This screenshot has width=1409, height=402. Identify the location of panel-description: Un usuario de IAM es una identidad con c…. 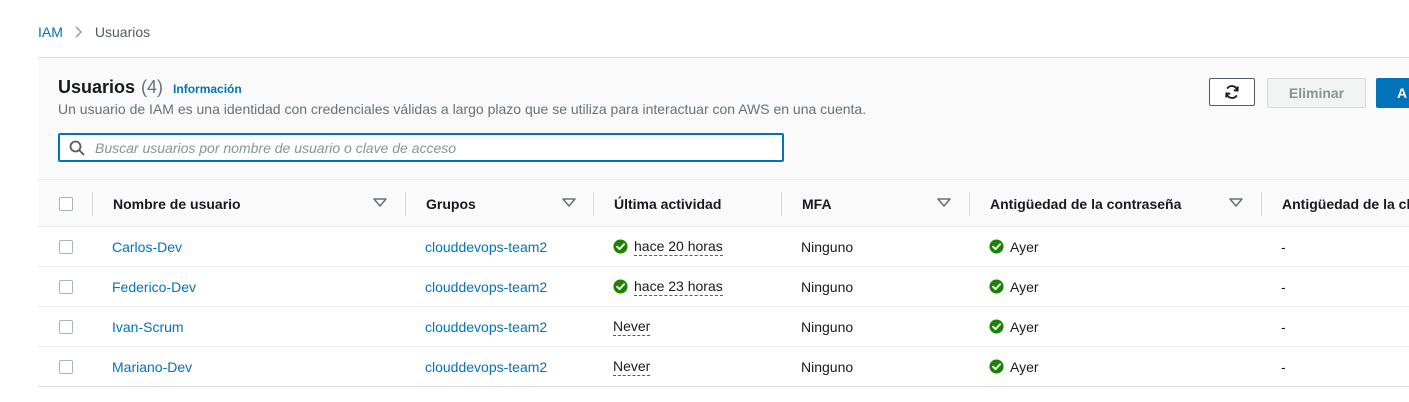
(462, 109).